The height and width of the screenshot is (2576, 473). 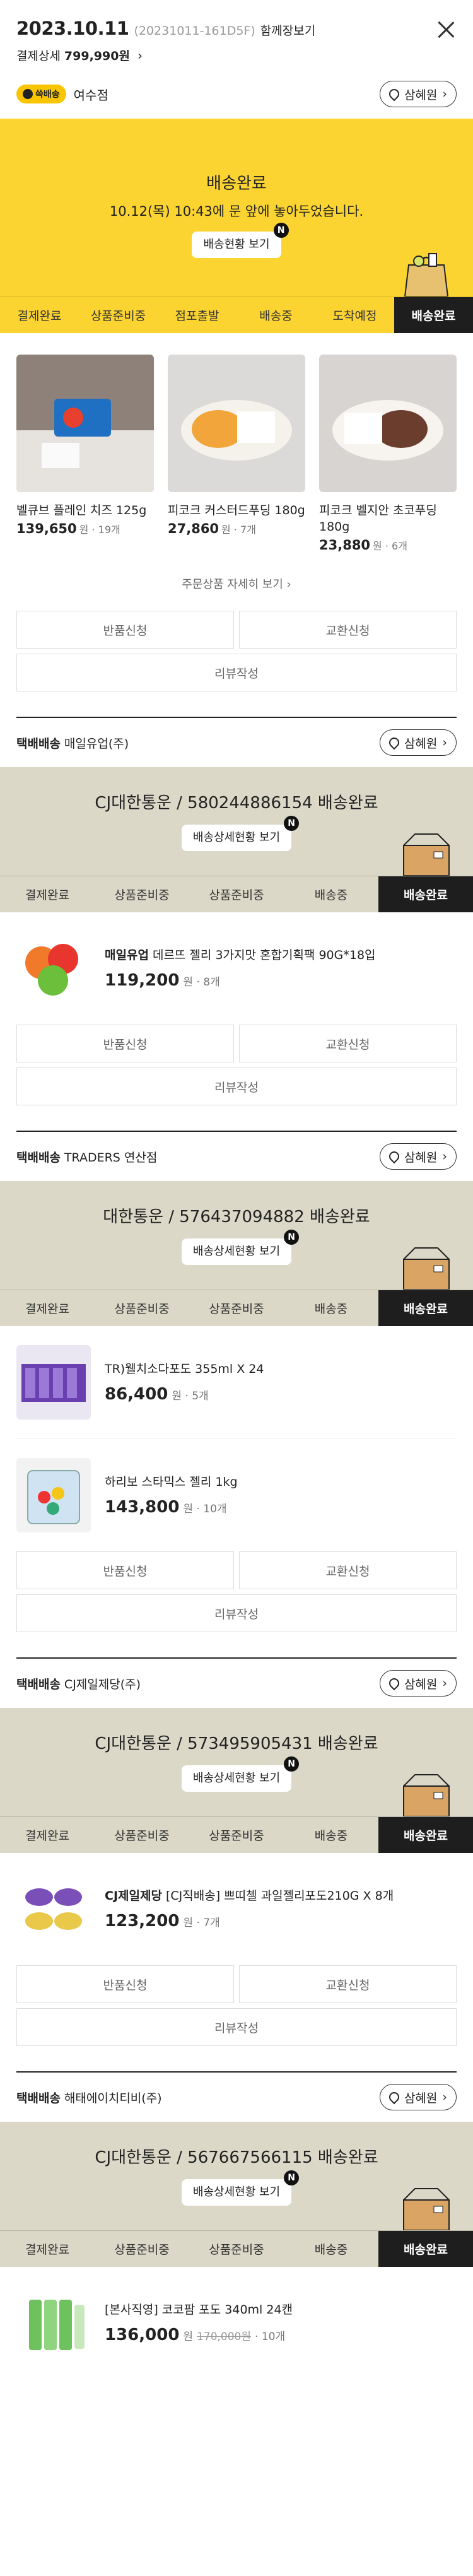 I want to click on product-price: 119,200 원 · 8개, so click(x=162, y=981).